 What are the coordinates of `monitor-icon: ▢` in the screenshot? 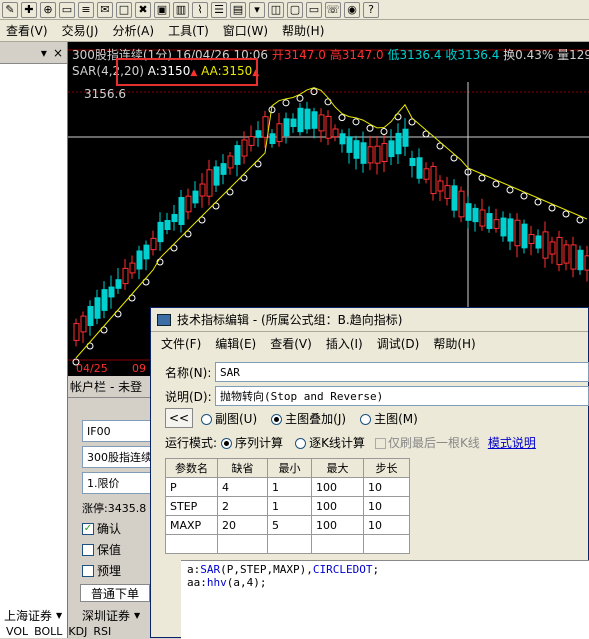 It's located at (295, 9).